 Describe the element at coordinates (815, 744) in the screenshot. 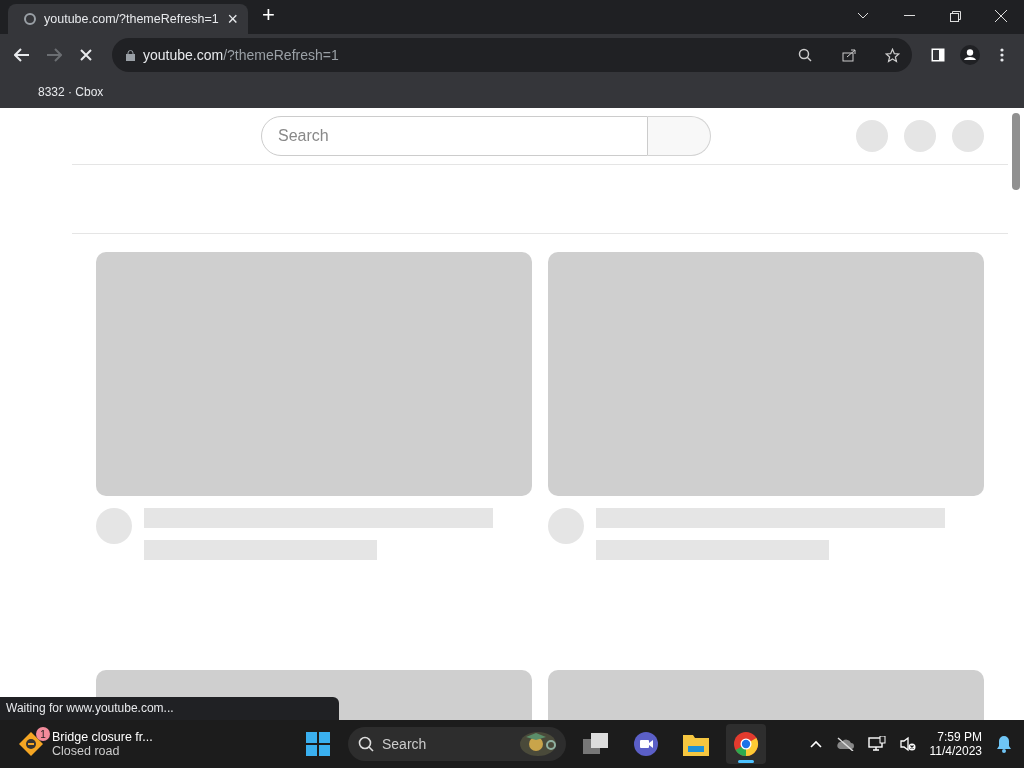

I see `chevron-up-icon` at that location.